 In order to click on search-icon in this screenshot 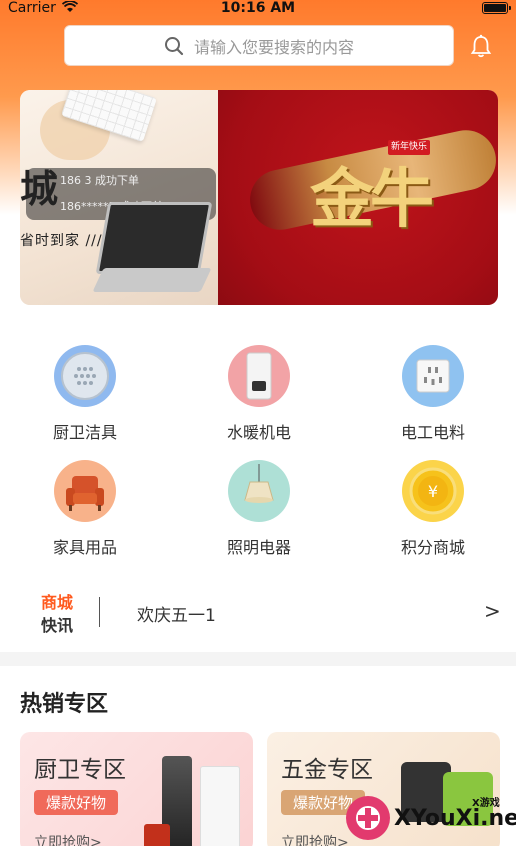, I will do `click(174, 45)`.